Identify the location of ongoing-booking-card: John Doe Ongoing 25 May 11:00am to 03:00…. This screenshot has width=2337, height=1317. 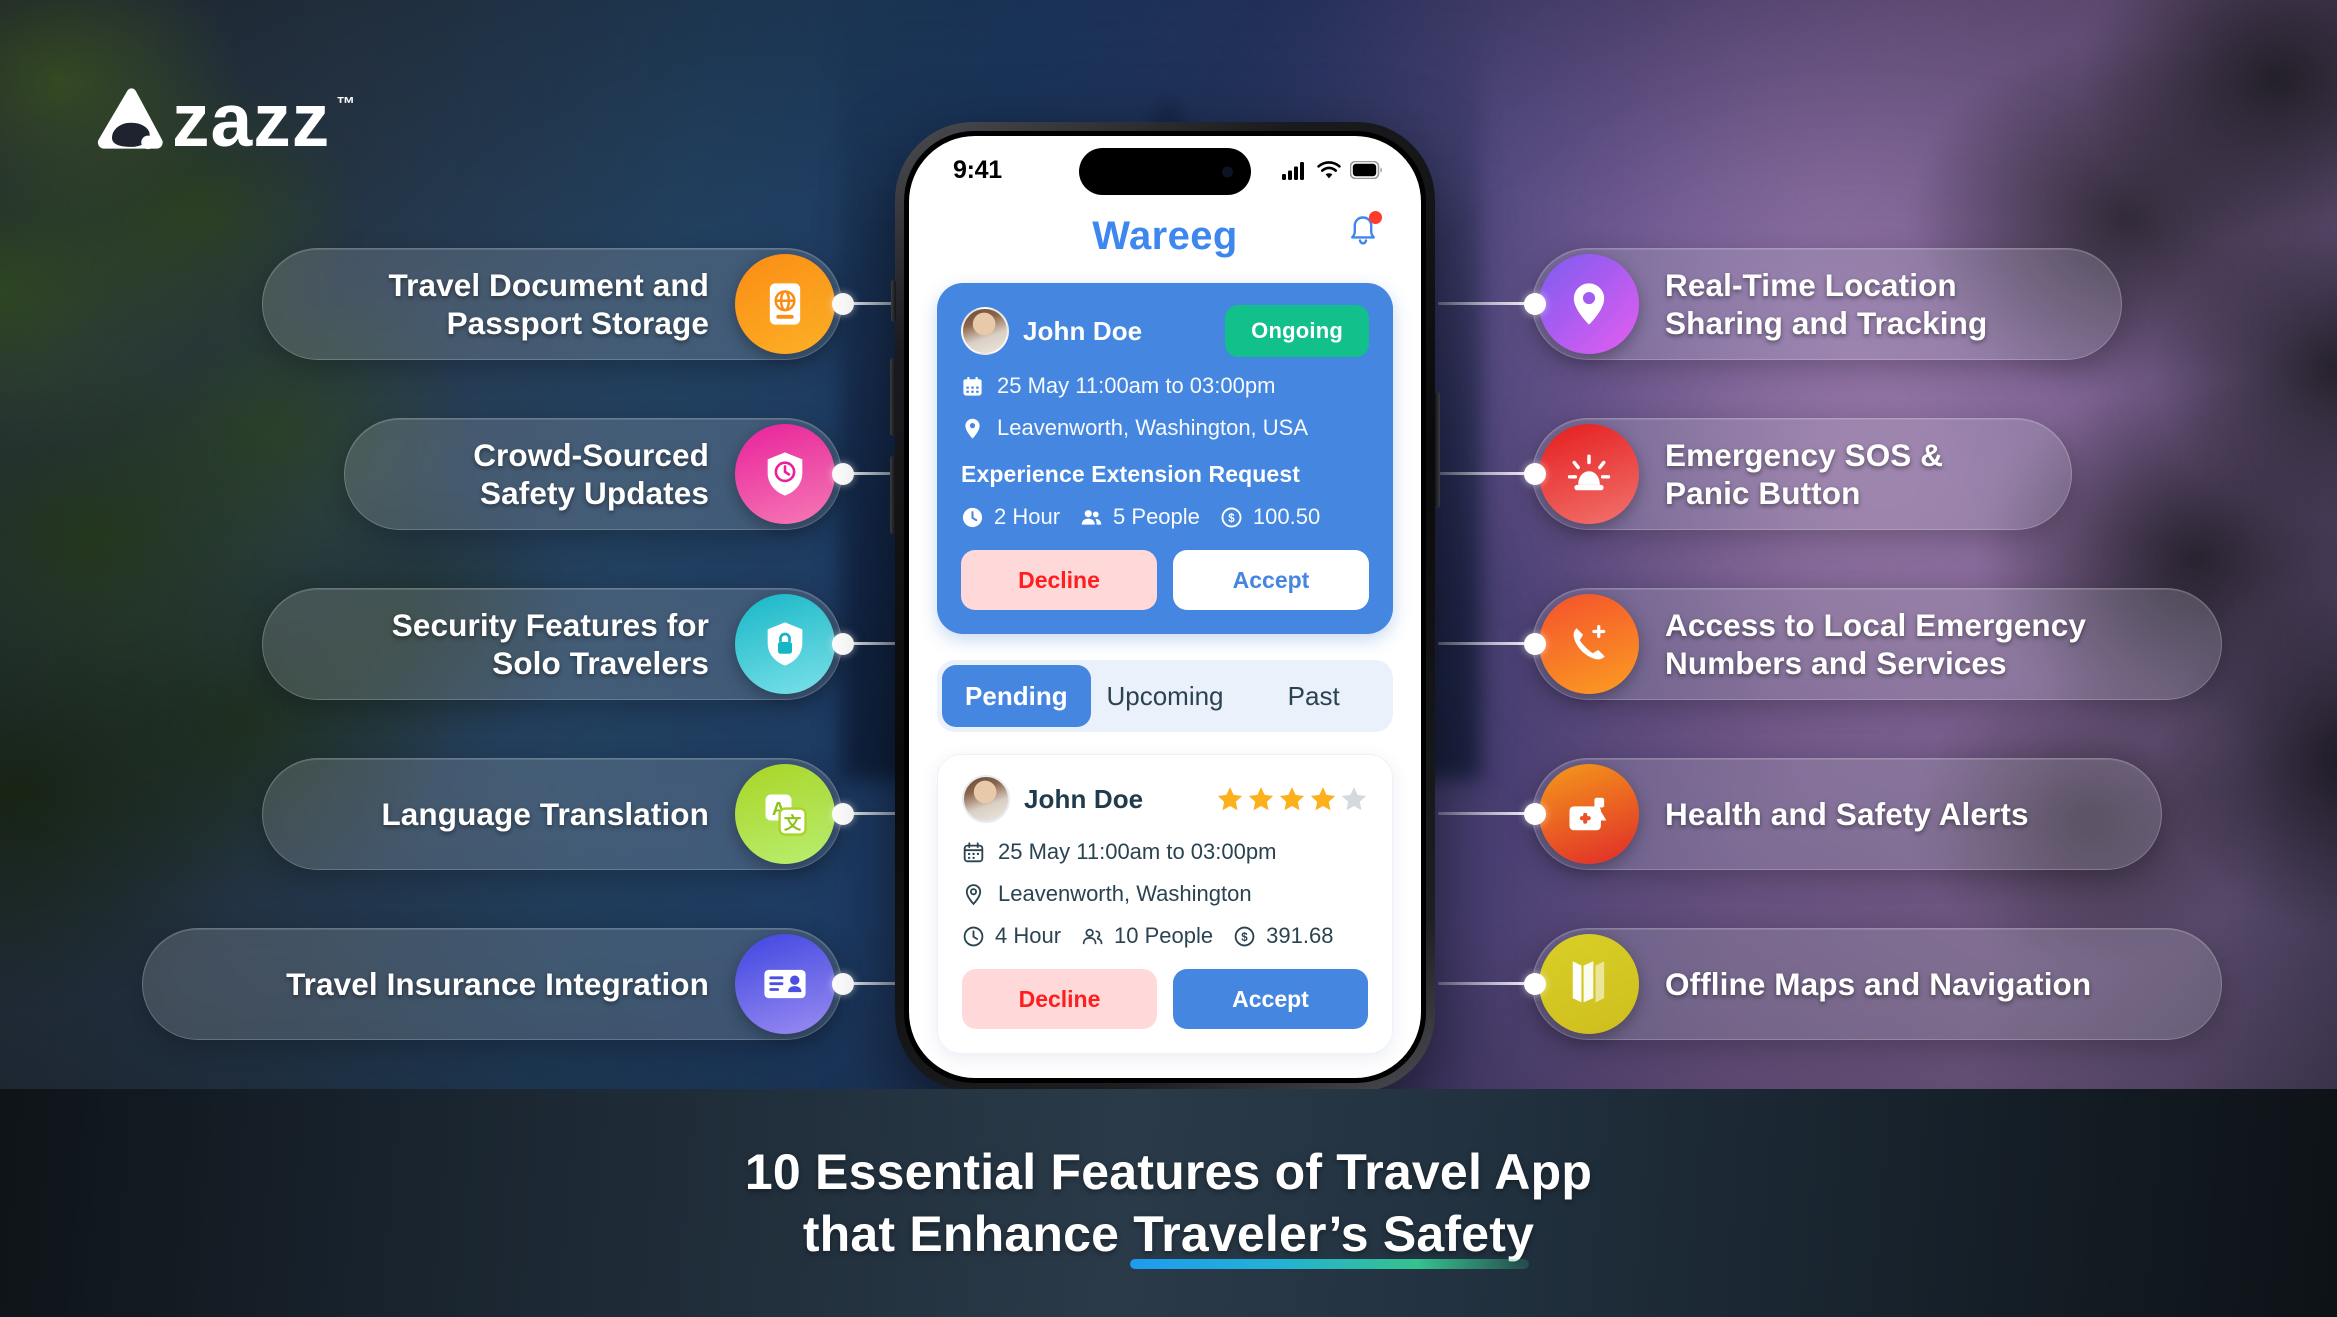
(1165, 458).